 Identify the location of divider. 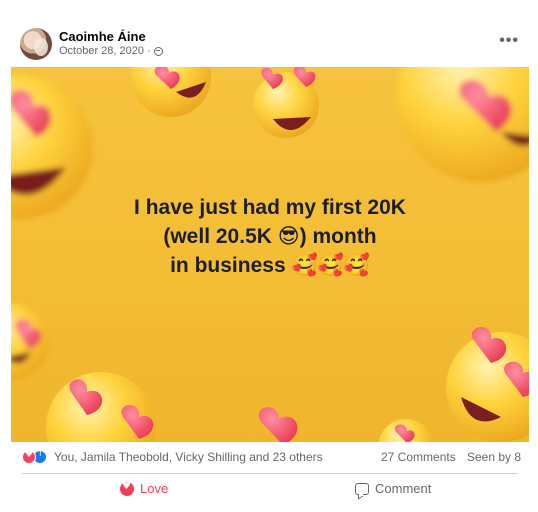
(270, 473).